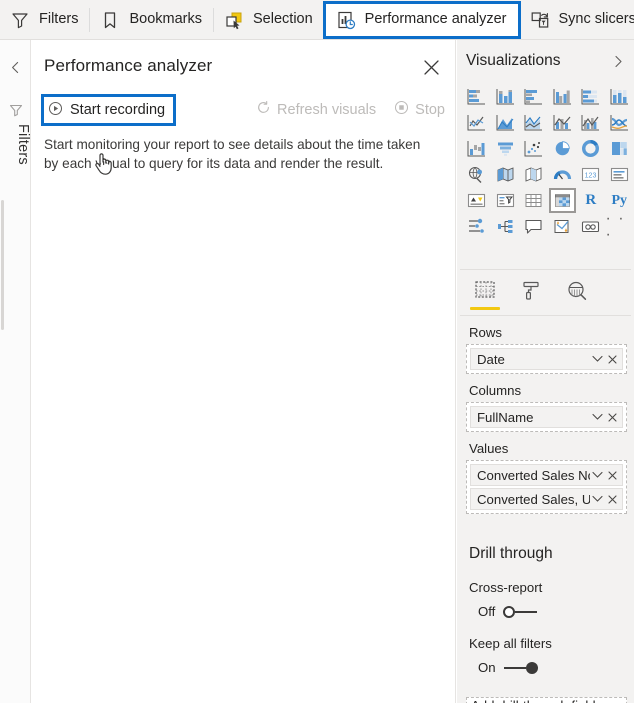 Image resolution: width=634 pixels, height=703 pixels. I want to click on visual-line-and-clustered-column-chart, so click(591, 122).